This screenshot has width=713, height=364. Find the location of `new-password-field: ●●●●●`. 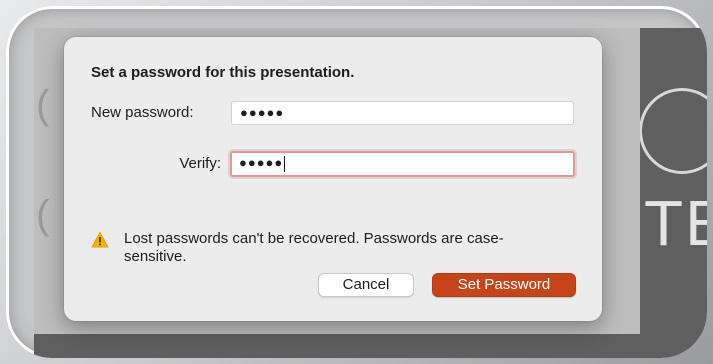

new-password-field: ●●●●● is located at coordinates (402, 113).